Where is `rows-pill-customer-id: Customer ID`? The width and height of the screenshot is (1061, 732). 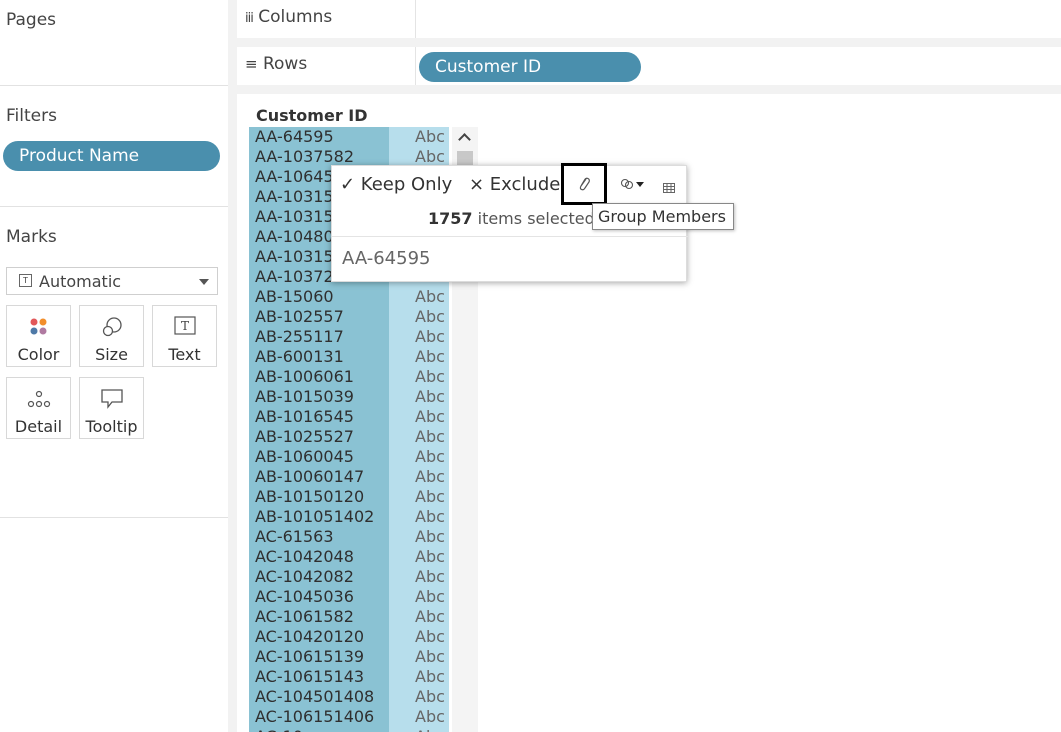
rows-pill-customer-id: Customer ID is located at coordinates (530, 67).